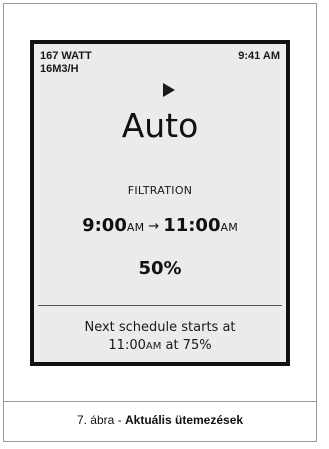 The width and height of the screenshot is (329, 449). What do you see at coordinates (229, 227) in the screenshot?
I see `end-ampm: AM` at bounding box center [229, 227].